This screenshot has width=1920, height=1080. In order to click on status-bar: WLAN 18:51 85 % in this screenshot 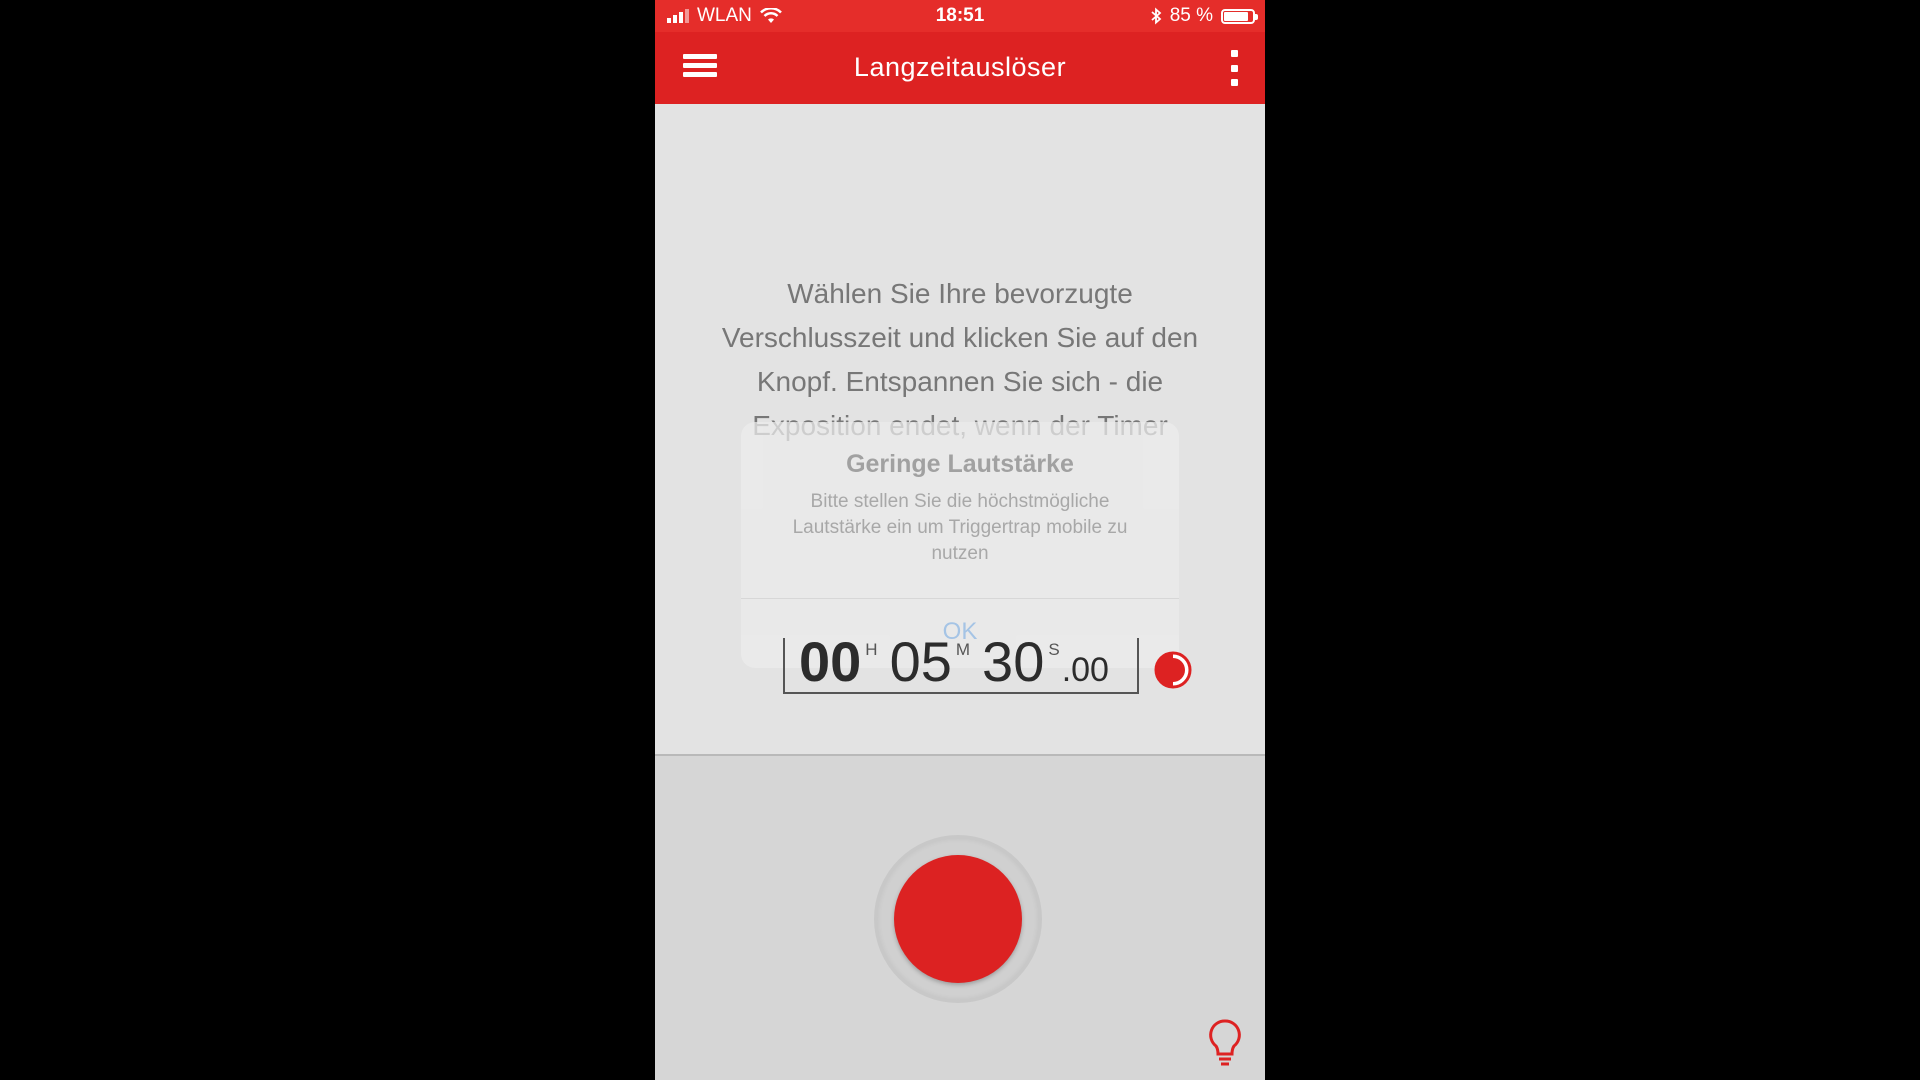, I will do `click(960, 16)`.